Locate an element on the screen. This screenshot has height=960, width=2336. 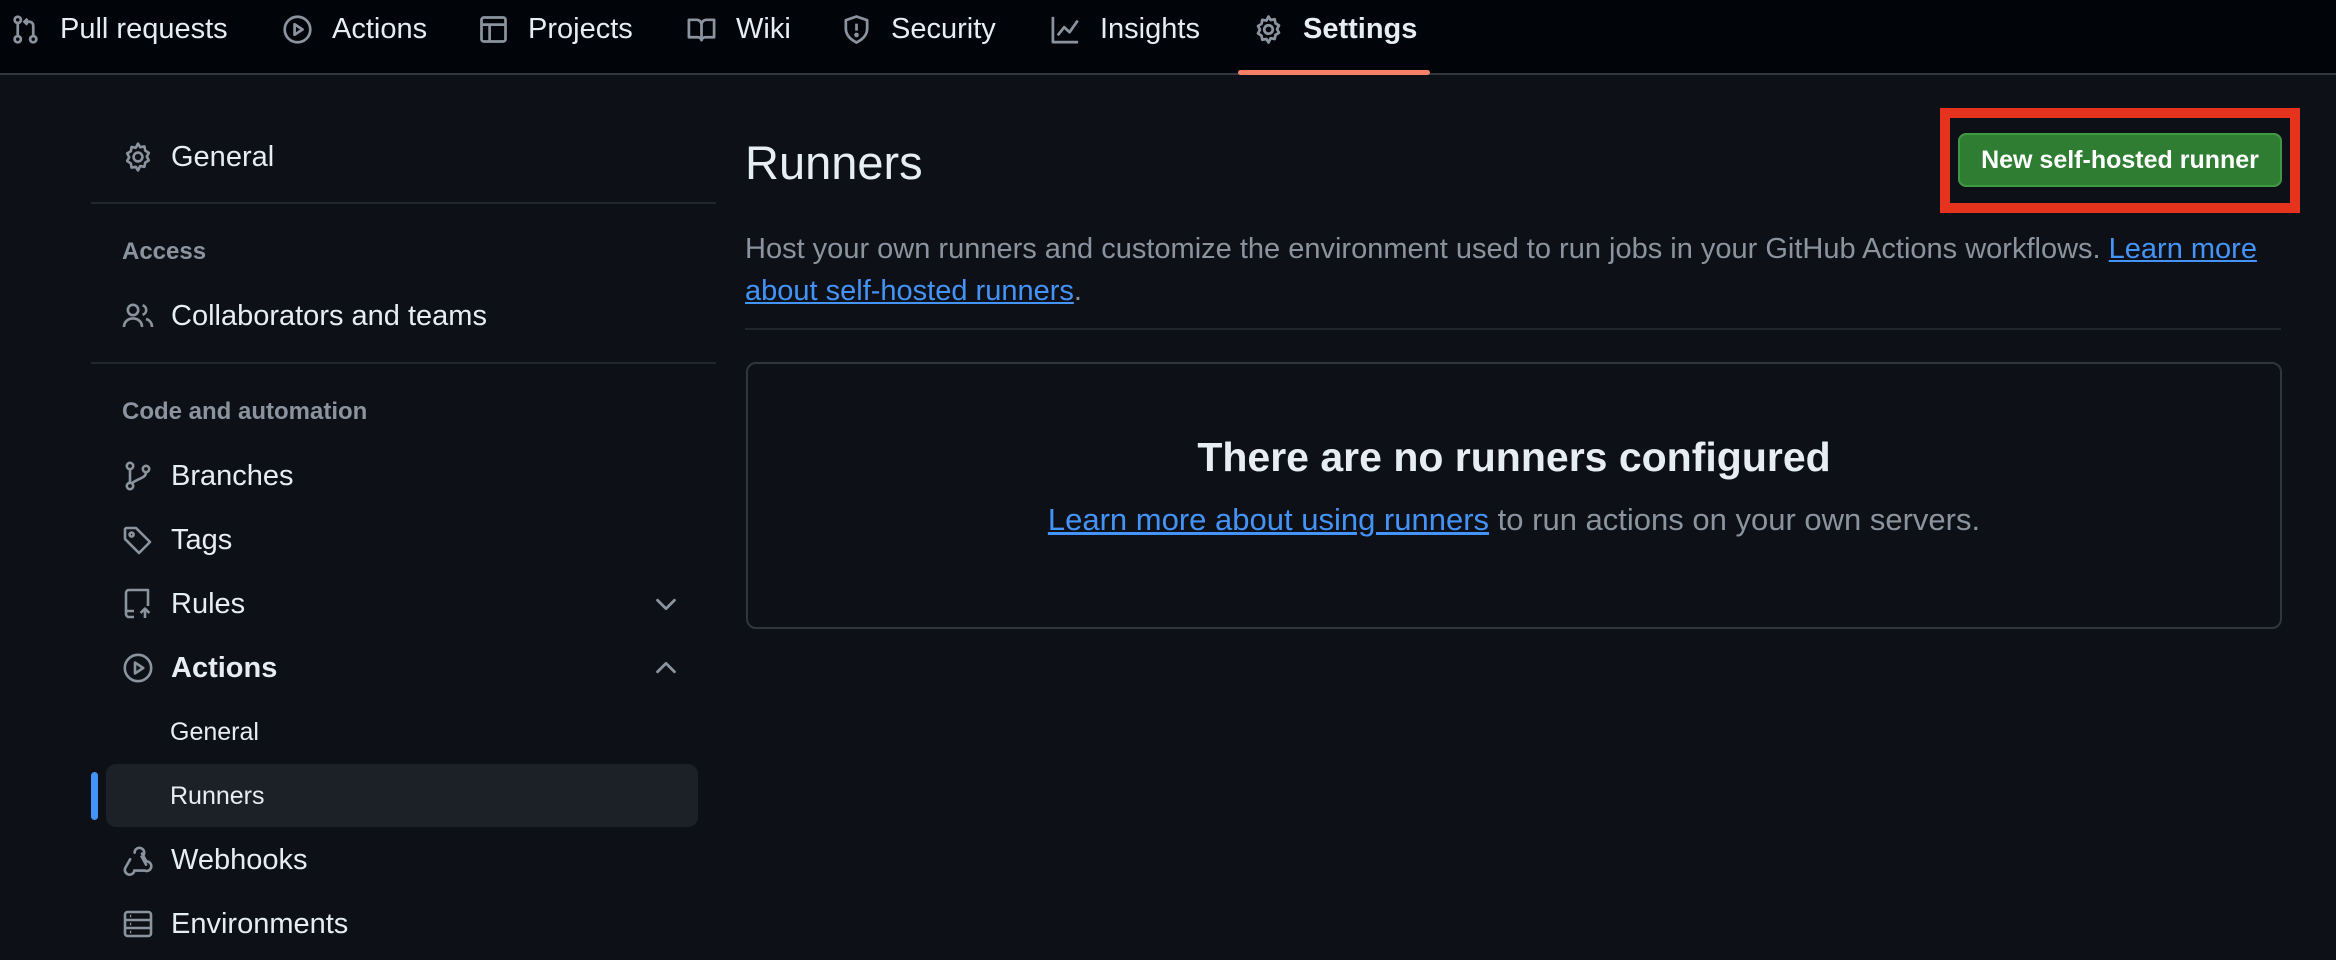
sidebar-item-actions: Actions is located at coordinates (199, 668).